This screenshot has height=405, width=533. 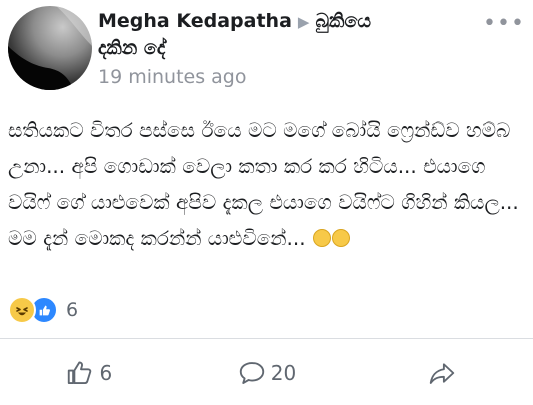 I want to click on like-button: 6, so click(x=89, y=372).